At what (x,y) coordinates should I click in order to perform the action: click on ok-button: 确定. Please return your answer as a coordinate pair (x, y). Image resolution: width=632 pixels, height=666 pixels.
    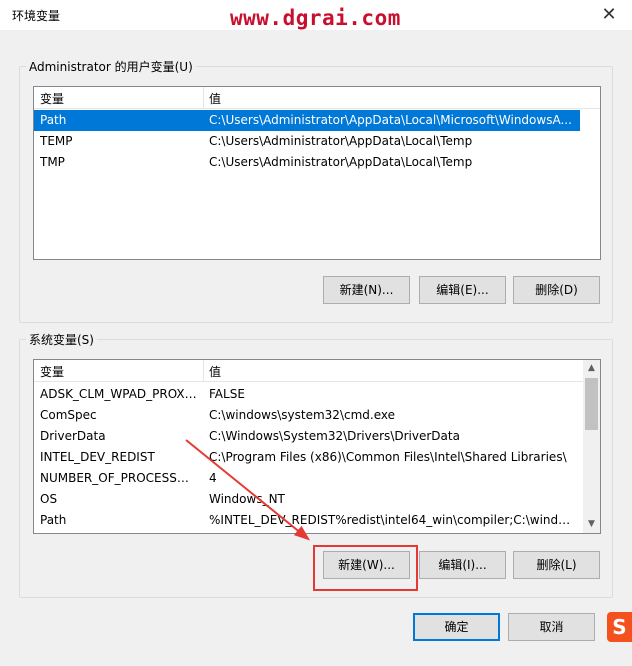
    Looking at the image, I should click on (456, 627).